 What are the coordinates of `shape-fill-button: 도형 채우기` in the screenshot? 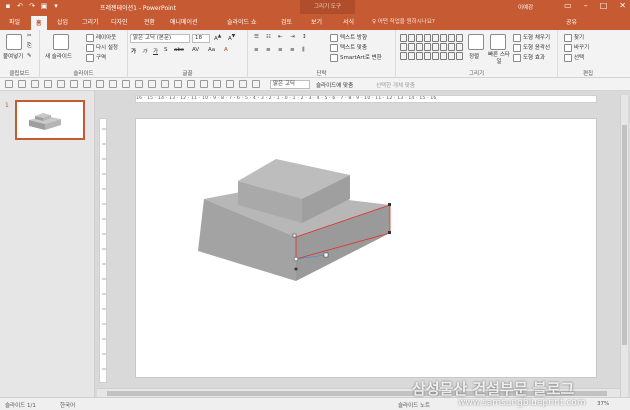 It's located at (531, 37).